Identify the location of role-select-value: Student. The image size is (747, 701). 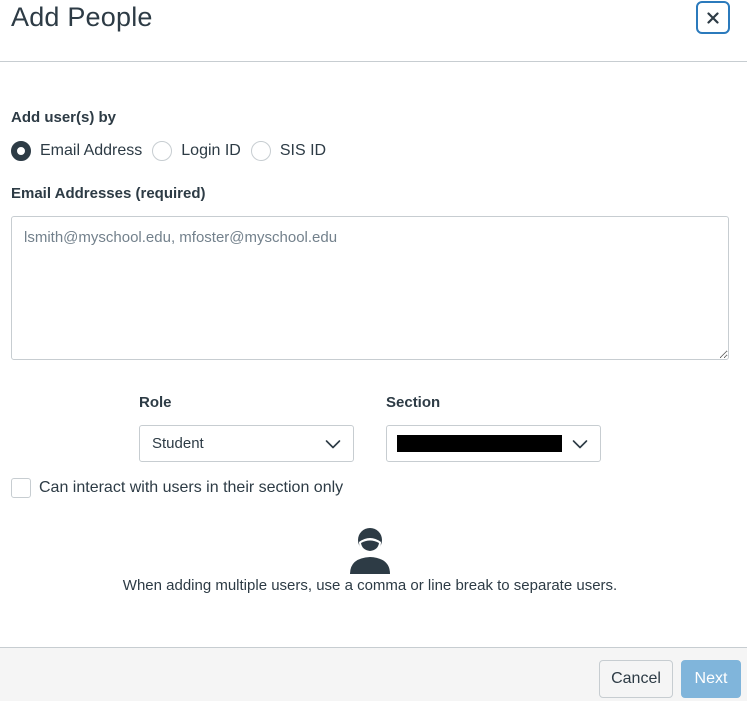
(178, 443).